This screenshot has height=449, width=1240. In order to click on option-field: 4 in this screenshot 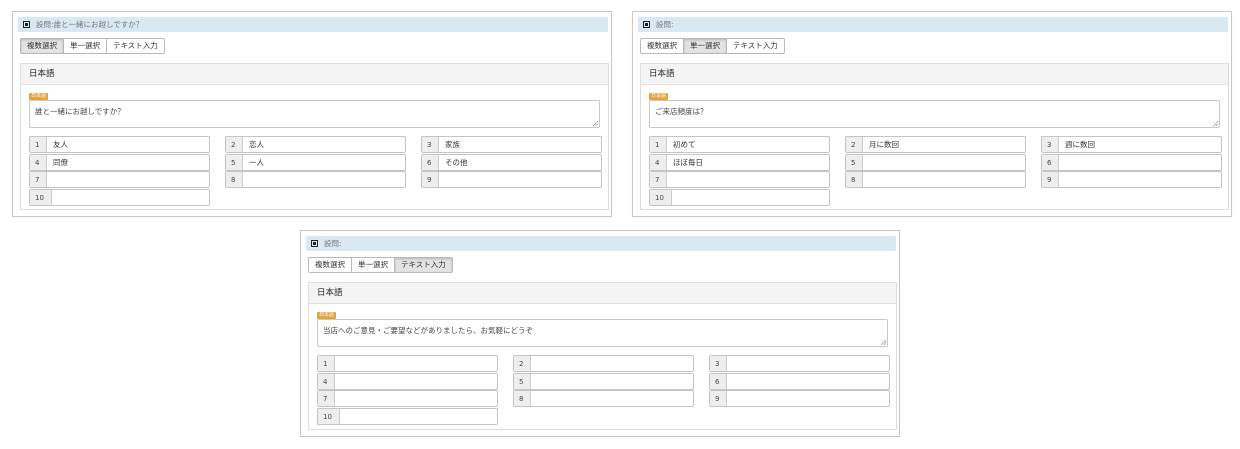, I will do `click(407, 381)`.